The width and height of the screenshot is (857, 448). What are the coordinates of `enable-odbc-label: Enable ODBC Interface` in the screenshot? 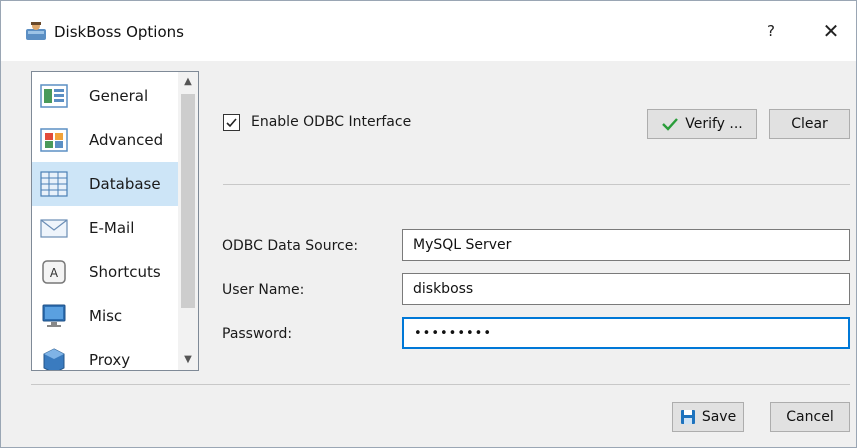 It's located at (331, 122).